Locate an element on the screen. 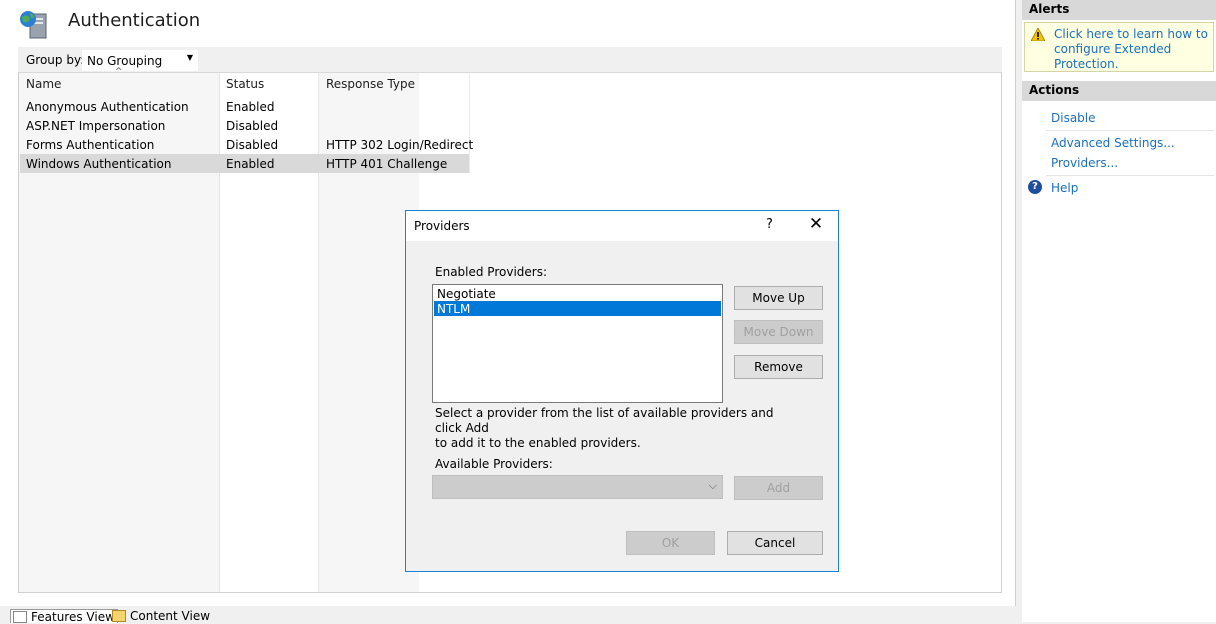 The image size is (1216, 624). instruction-line-2: to add it to the enabled providers. is located at coordinates (538, 443).